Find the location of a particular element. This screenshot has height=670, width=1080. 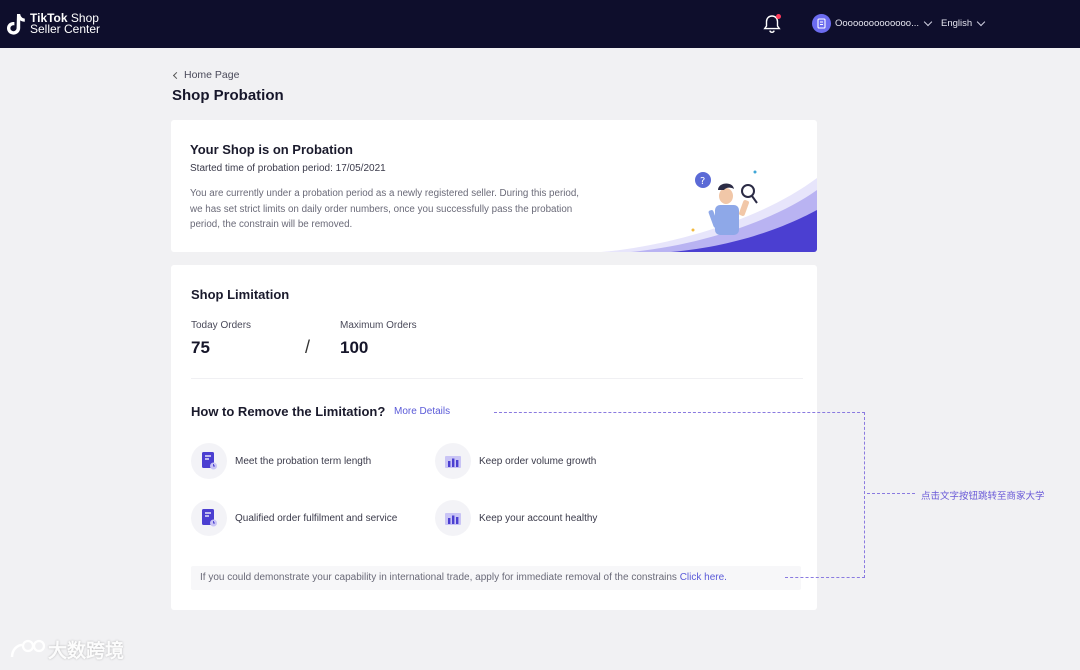

logo-subtitle: Seller Center is located at coordinates (65, 29).